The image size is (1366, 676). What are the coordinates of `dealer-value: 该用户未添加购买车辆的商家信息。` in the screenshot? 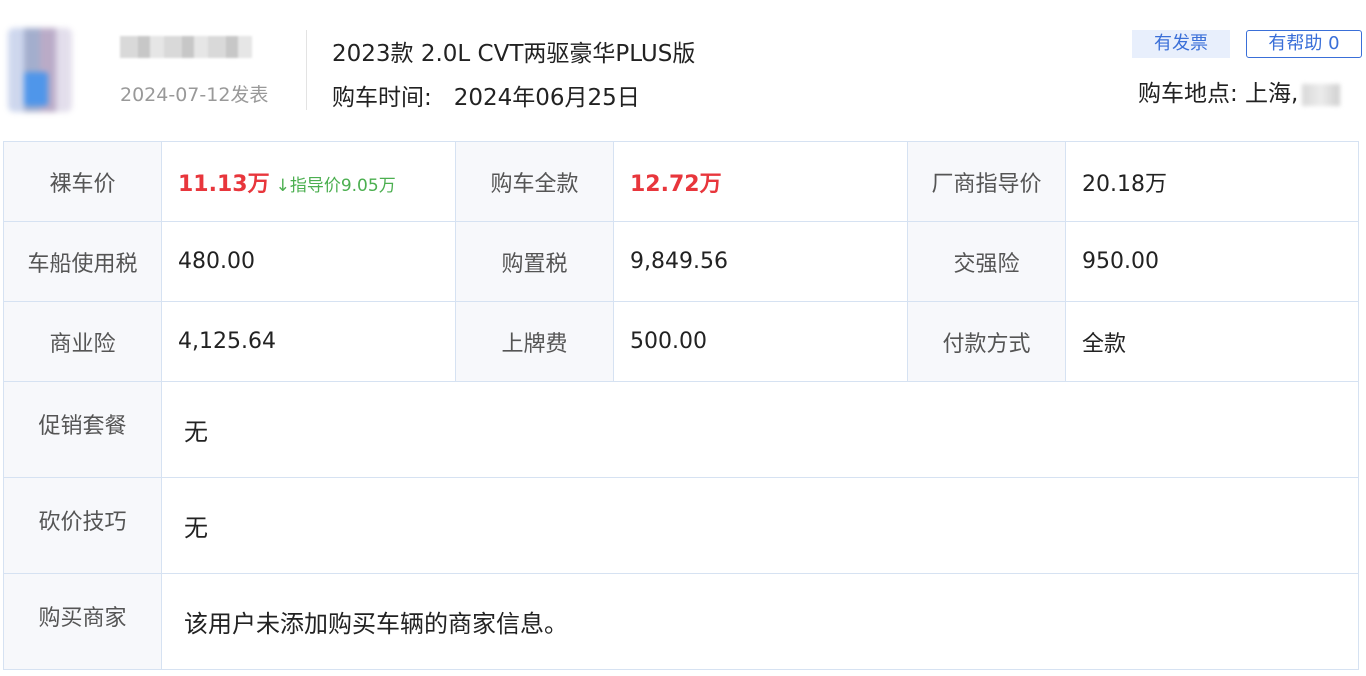 It's located at (760, 621).